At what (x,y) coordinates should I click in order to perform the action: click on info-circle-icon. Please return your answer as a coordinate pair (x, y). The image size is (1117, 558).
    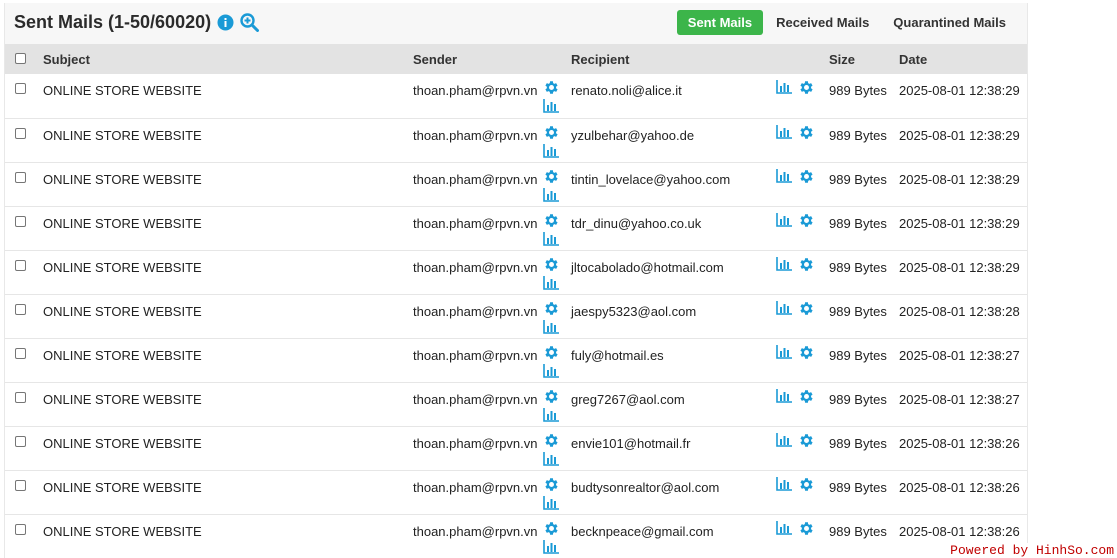
    Looking at the image, I should click on (225, 22).